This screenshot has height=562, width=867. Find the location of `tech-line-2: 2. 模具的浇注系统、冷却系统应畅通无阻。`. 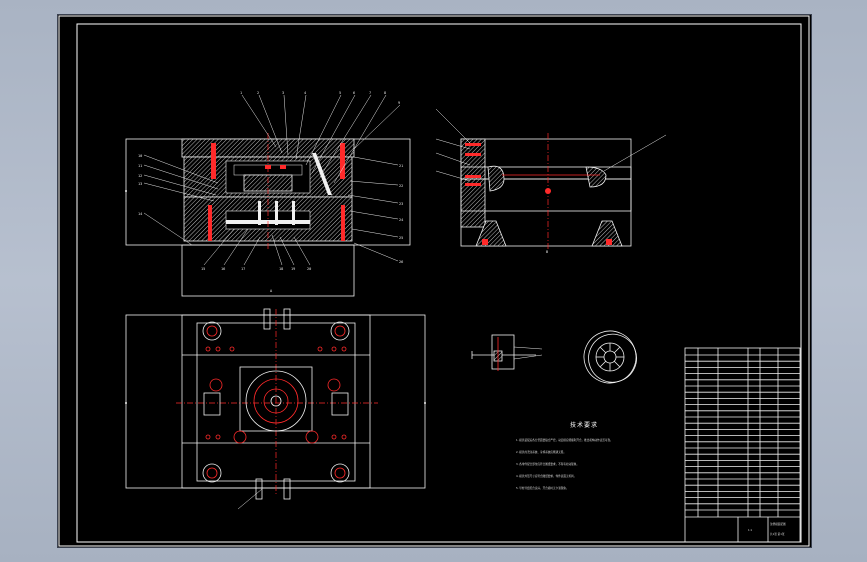

tech-line-2: 2. 模具的浇注系统、冷却系统应畅通无阻。 is located at coordinates (541, 452).